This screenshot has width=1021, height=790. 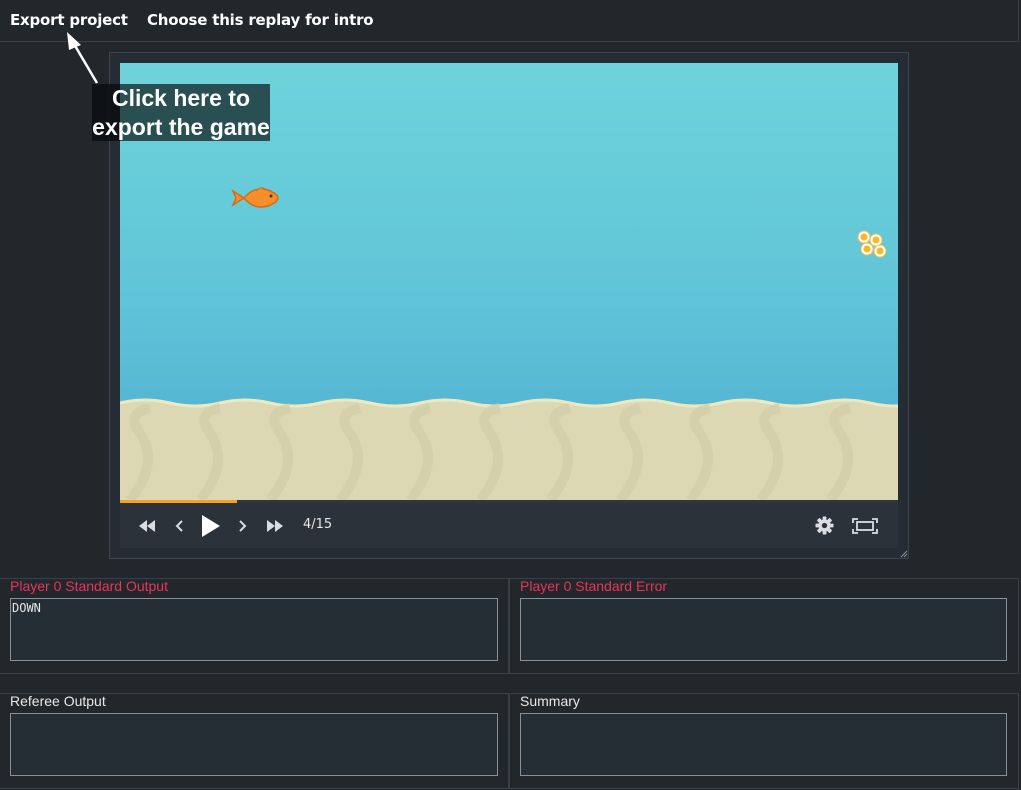 What do you see at coordinates (89, 586) in the screenshot?
I see `stdout-label: Player 0 Standard Output` at bounding box center [89, 586].